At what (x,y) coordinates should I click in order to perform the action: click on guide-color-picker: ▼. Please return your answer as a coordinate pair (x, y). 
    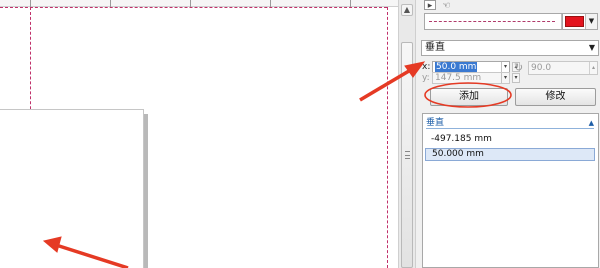
    Looking at the image, I should click on (580, 21).